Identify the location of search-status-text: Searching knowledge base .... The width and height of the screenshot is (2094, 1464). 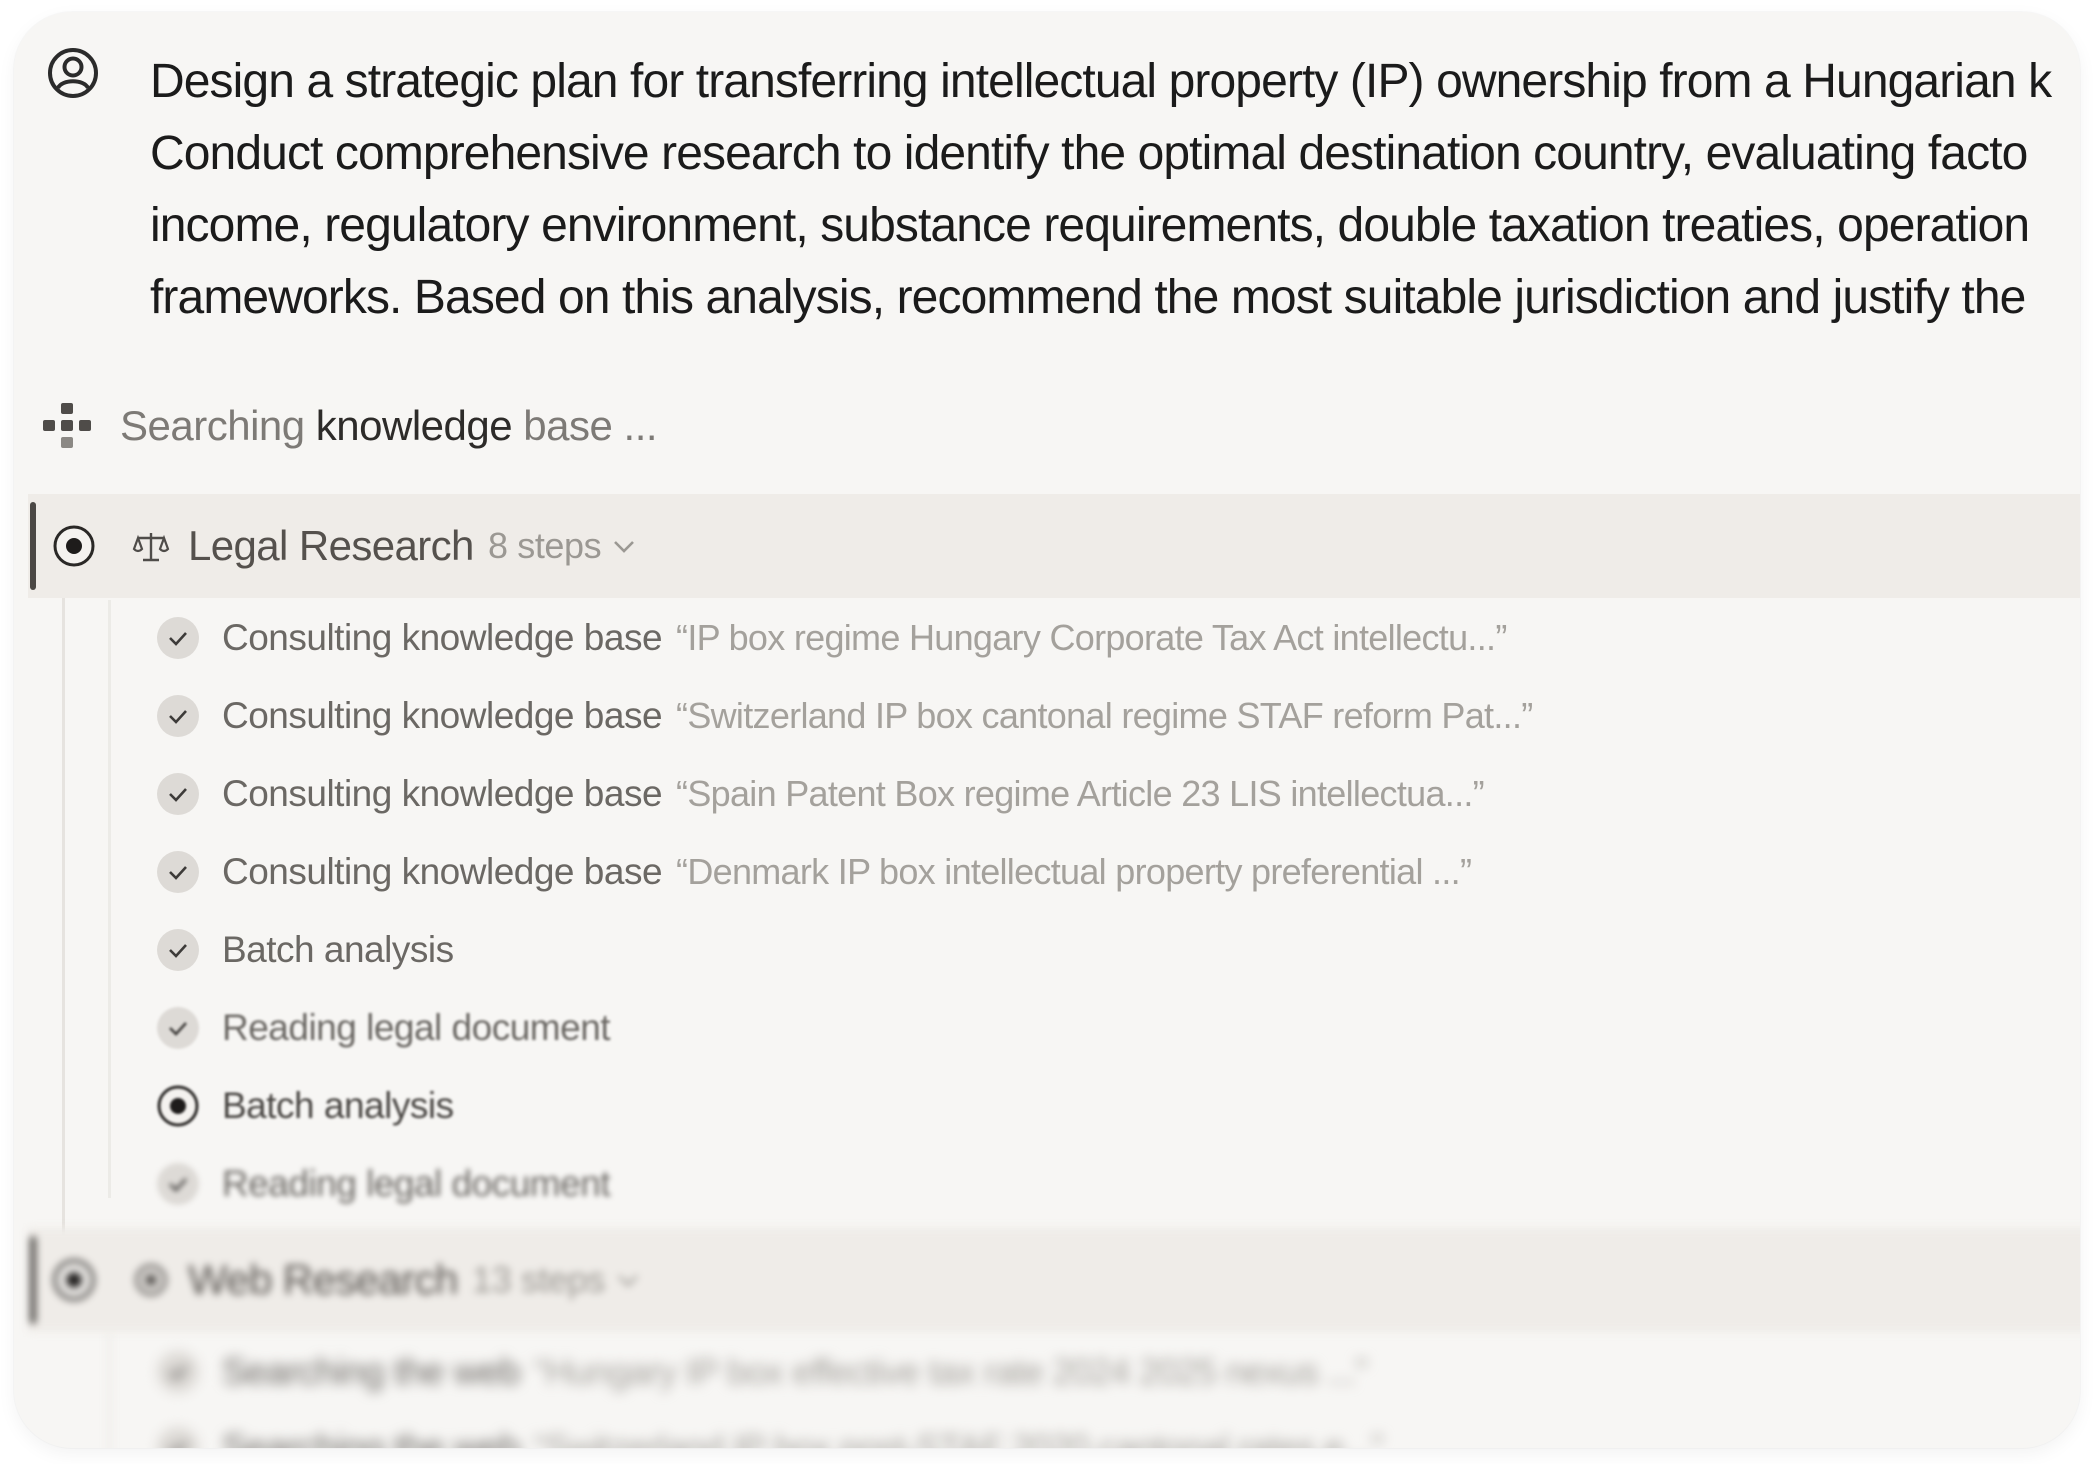
(389, 426).